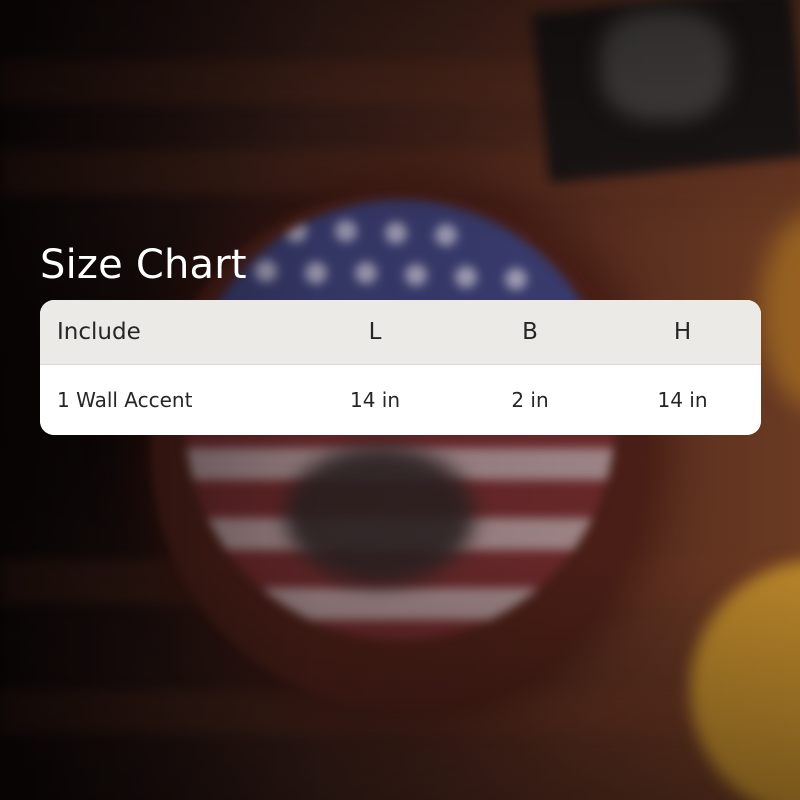 This screenshot has height=800, width=800. Describe the element at coordinates (143, 265) in the screenshot. I see `size-chart-title: Size Chart` at that location.